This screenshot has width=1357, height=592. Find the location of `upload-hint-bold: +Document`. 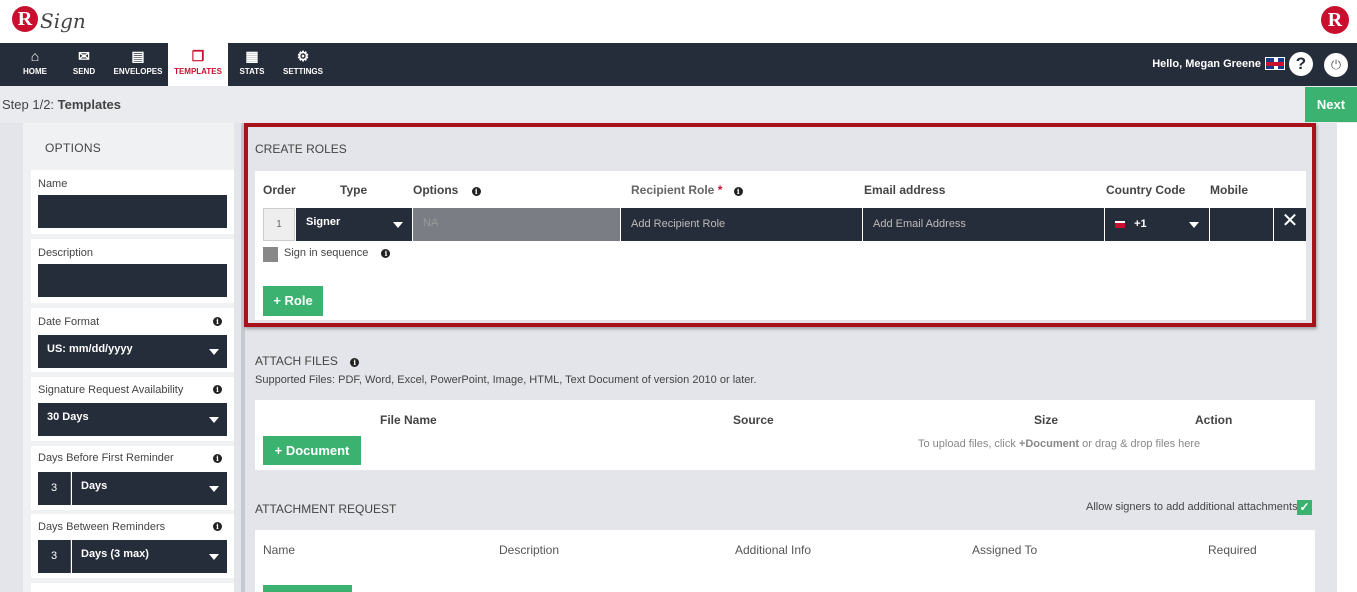

upload-hint-bold: +Document is located at coordinates (1049, 444).